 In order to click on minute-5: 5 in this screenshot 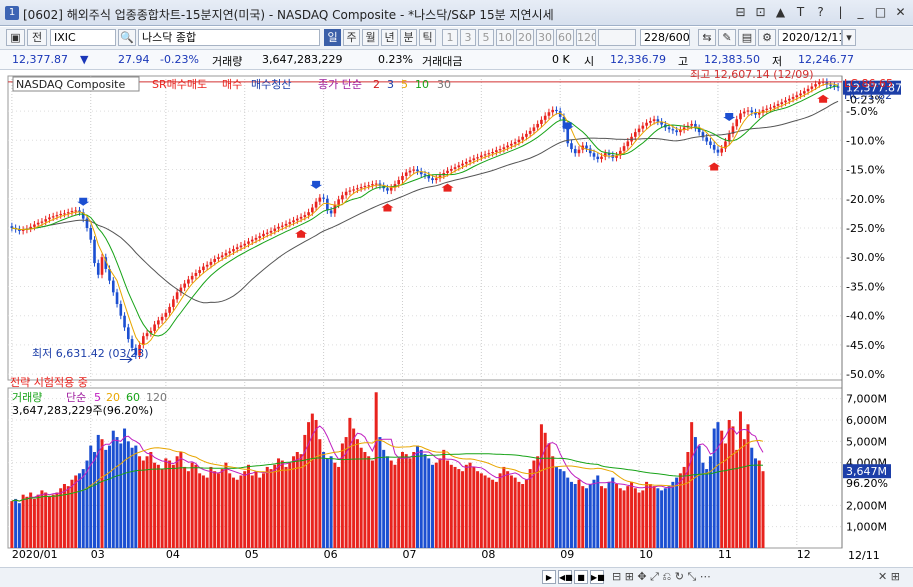, I will do `click(486, 37)`.